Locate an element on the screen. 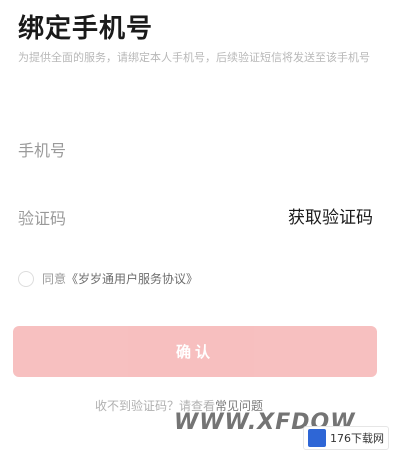 The image size is (395, 458). agreement-row: 同意 《岁岁通用户服务协议》 is located at coordinates (108, 278).